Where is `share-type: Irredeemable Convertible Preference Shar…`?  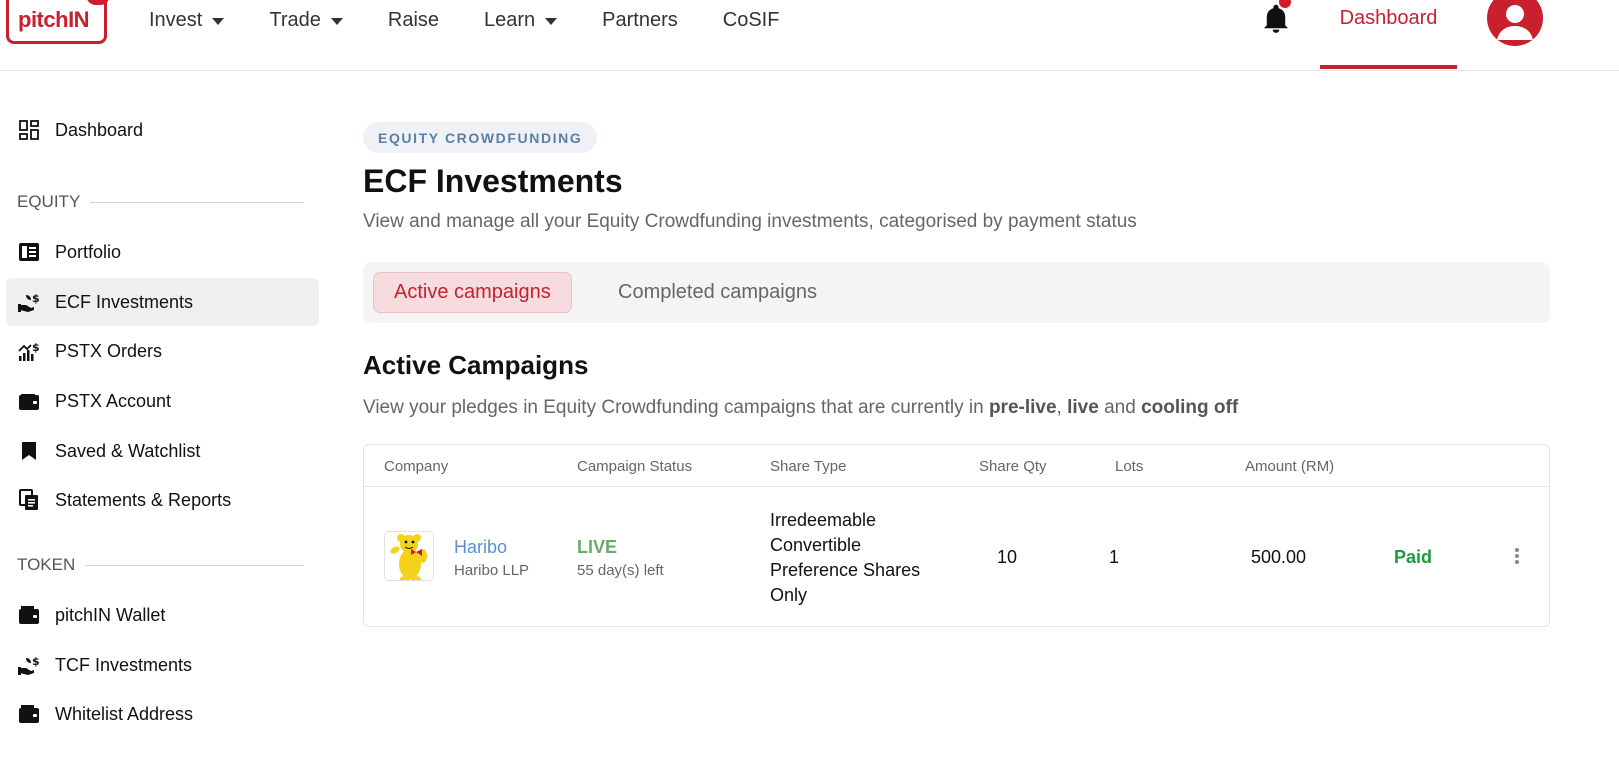
share-type: Irredeemable Convertible Preference Shar… is located at coordinates (845, 557).